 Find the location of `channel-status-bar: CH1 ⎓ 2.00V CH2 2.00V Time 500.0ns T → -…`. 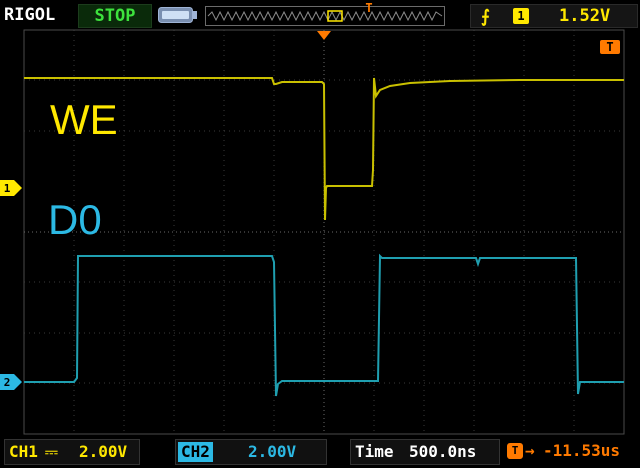

channel-status-bar: CH1 ⎓ 2.00V CH2 2.00V Time 500.0ns T → -… is located at coordinates (320, 452).